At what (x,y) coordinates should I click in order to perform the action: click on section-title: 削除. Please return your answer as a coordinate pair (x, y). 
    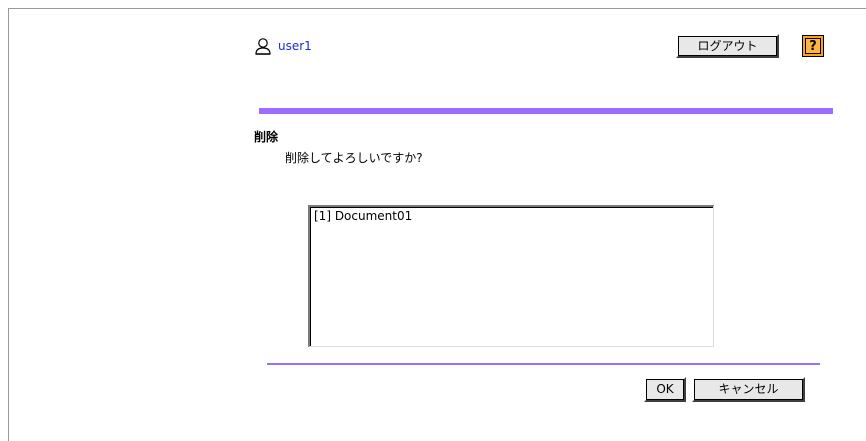
    Looking at the image, I should click on (266, 137).